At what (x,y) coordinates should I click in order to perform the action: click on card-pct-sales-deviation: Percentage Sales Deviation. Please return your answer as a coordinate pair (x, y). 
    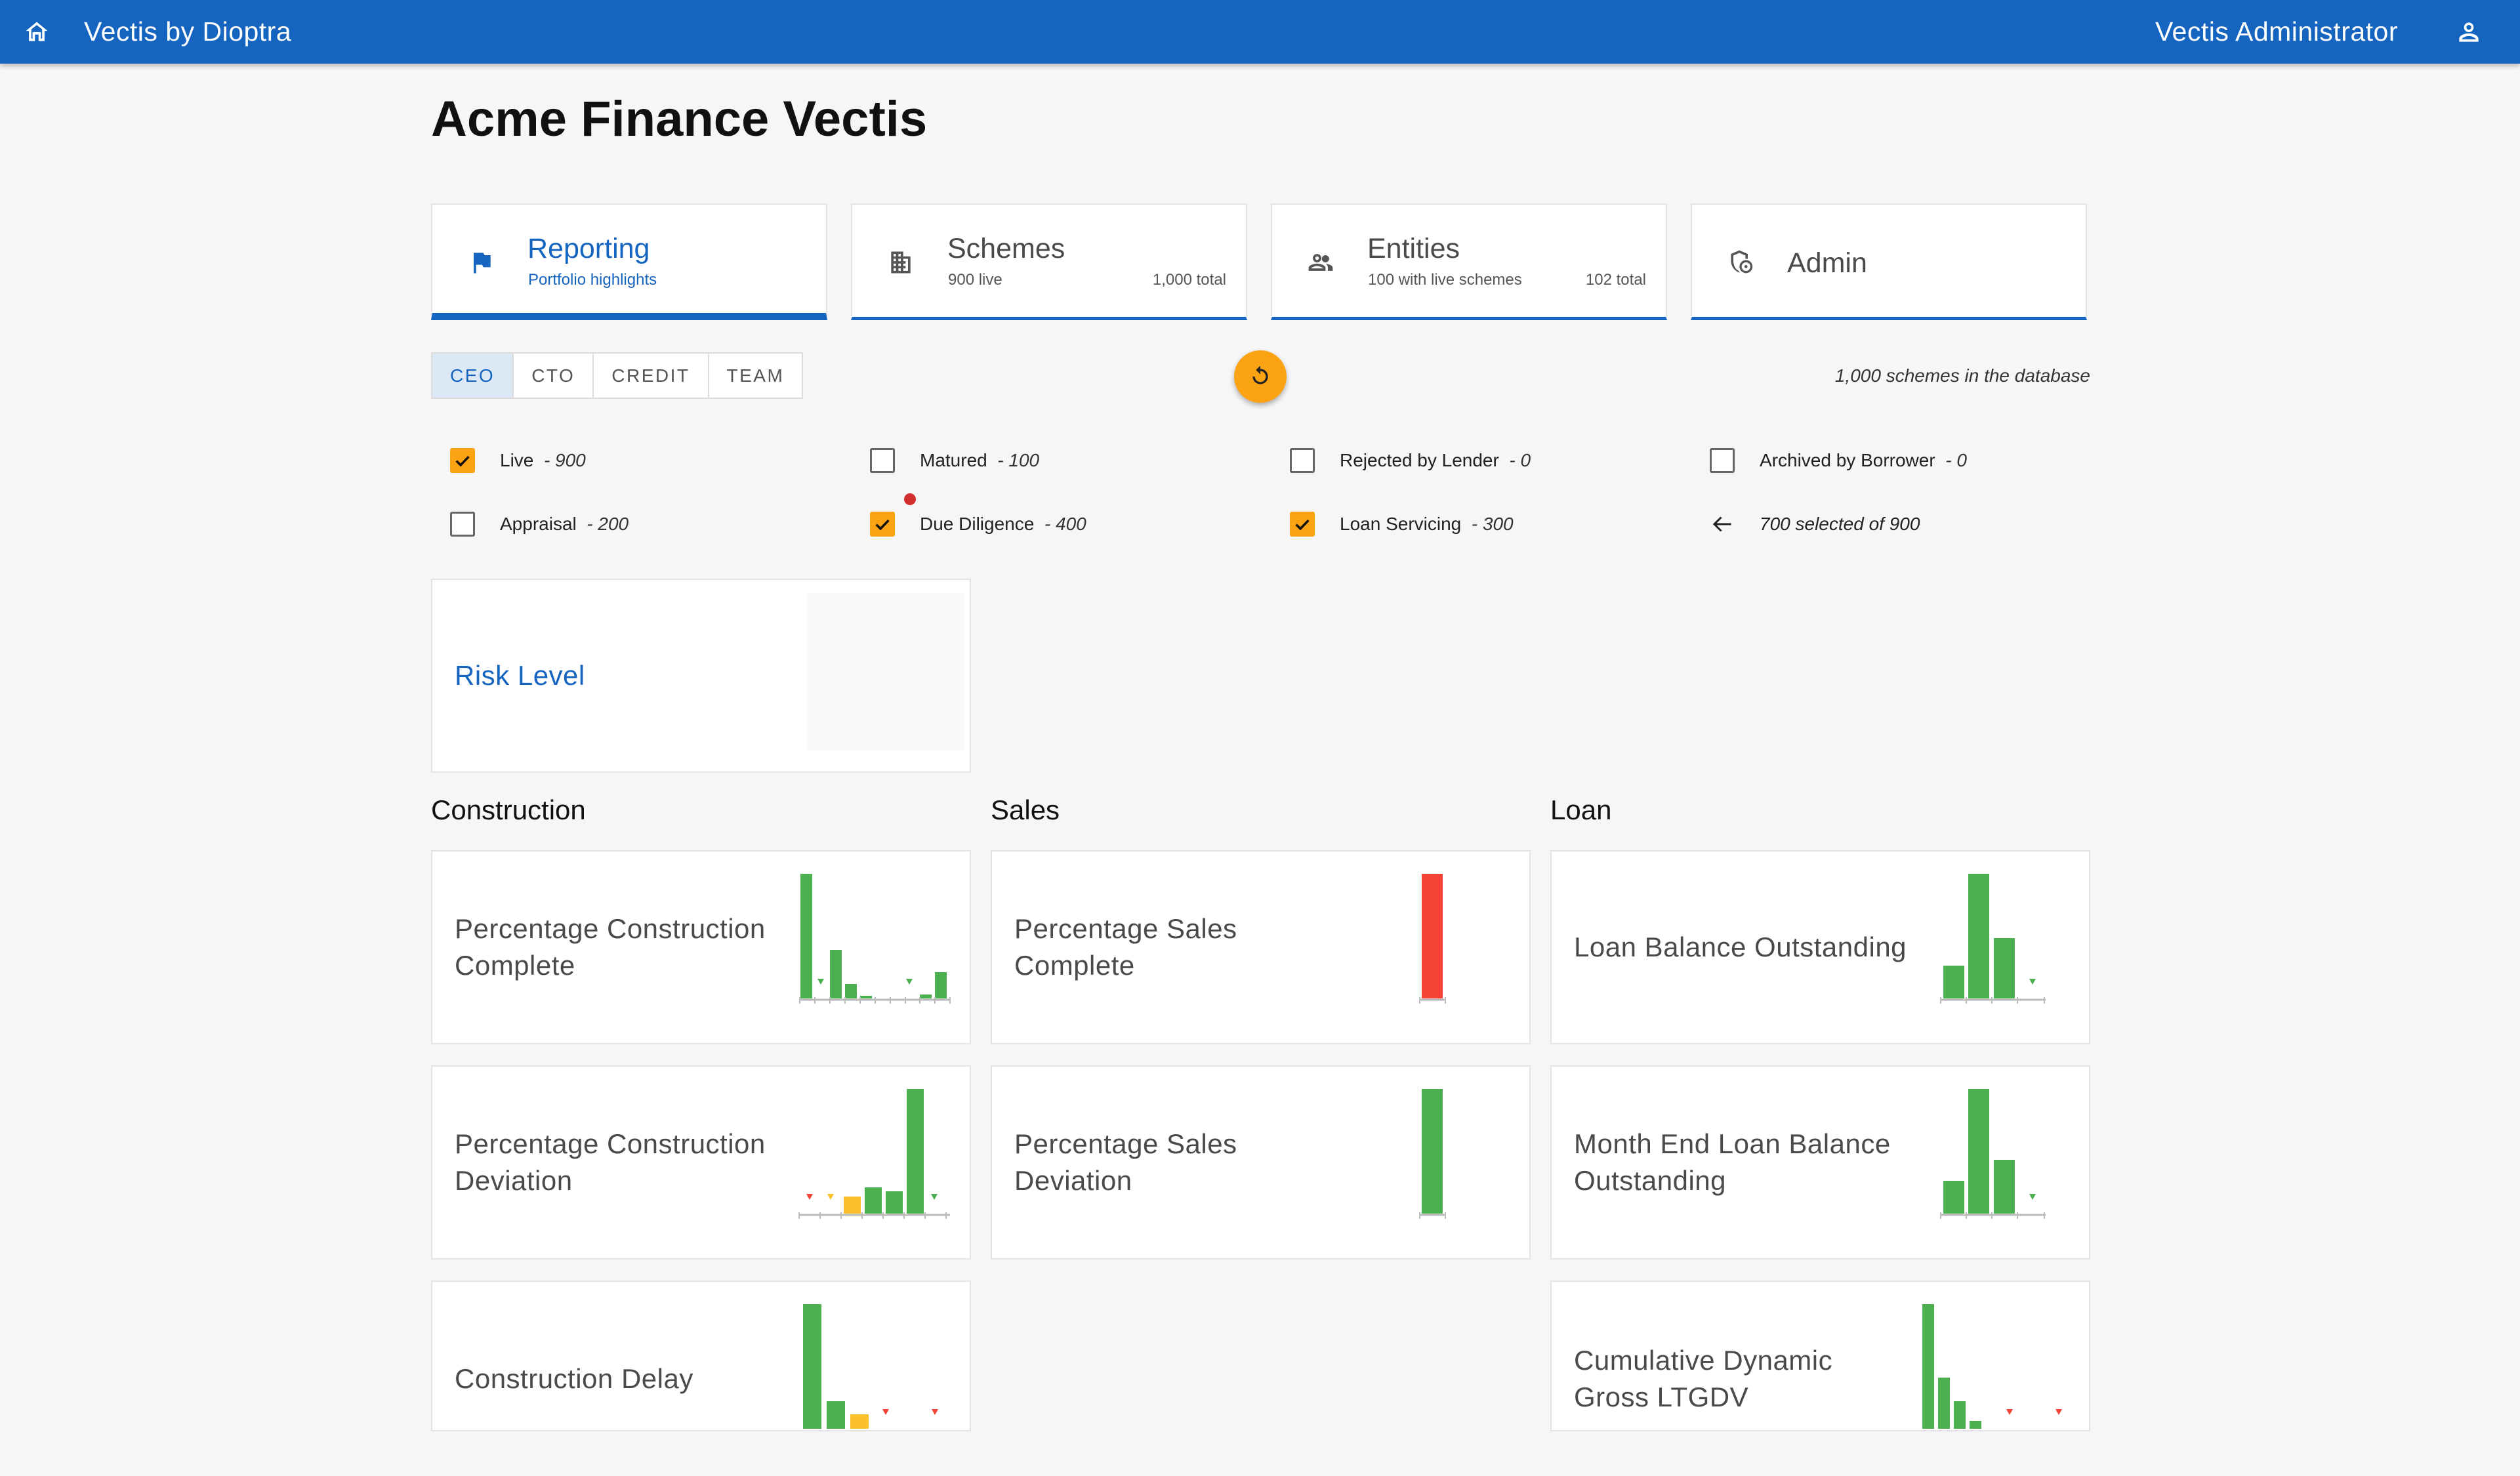
    Looking at the image, I should click on (1261, 1163).